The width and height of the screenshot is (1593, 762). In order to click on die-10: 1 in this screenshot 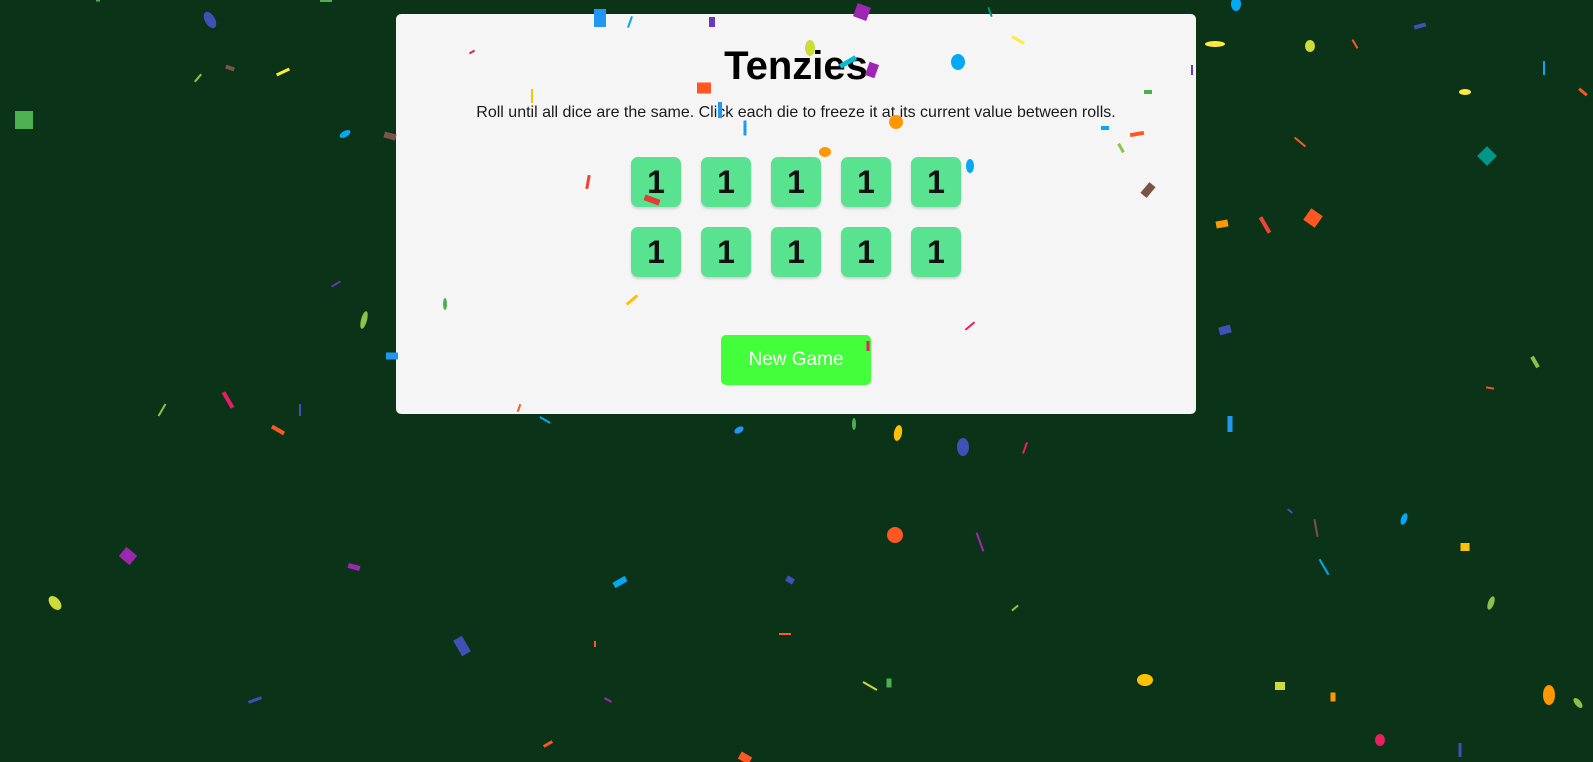, I will do `click(936, 252)`.